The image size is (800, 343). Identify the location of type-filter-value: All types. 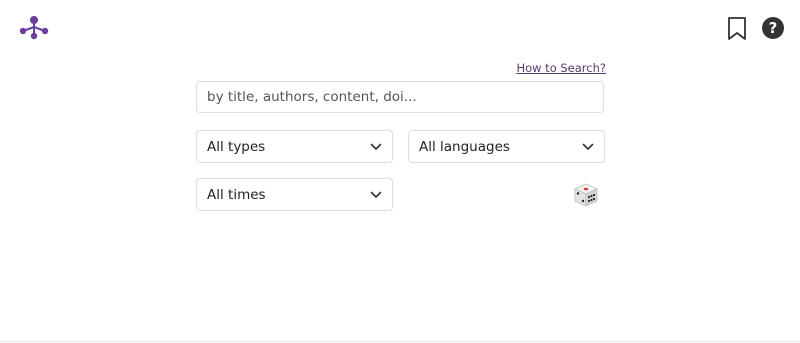
(236, 146).